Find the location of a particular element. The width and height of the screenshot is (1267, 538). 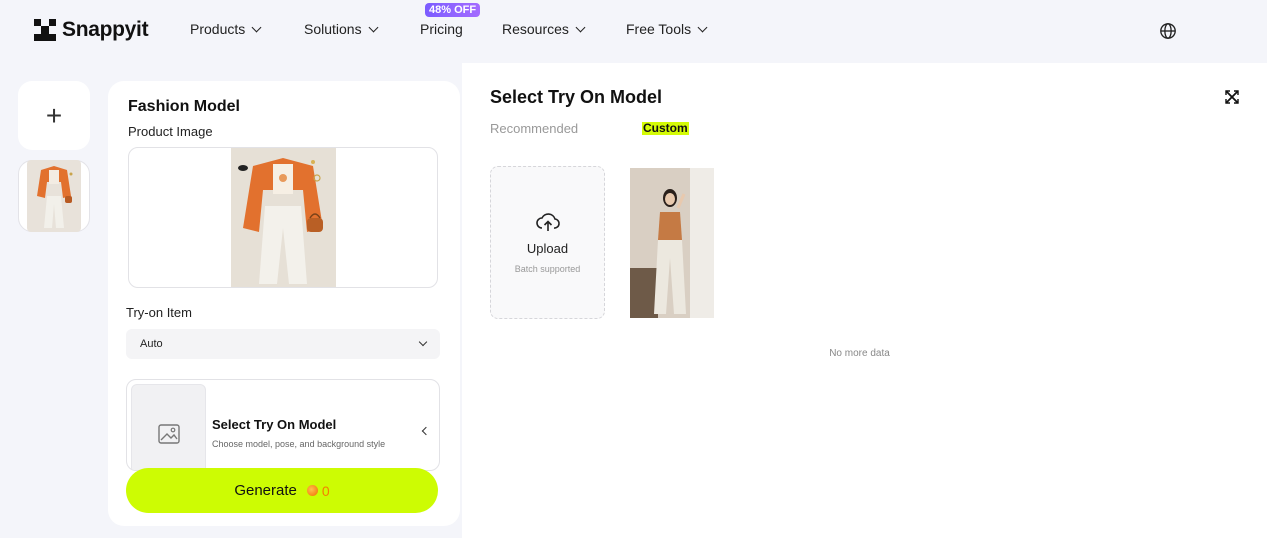

credit-cost: 0 is located at coordinates (318, 490).